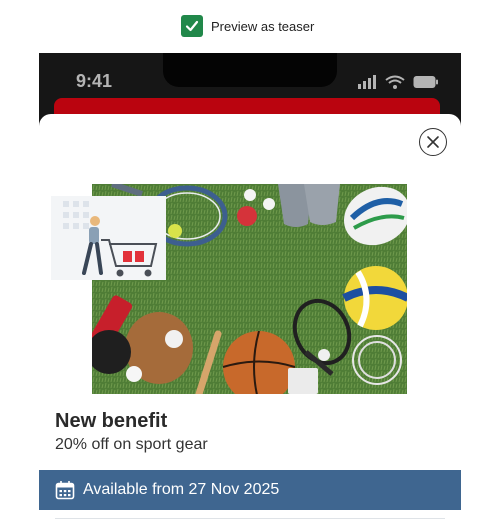  What do you see at coordinates (250, 70) in the screenshot?
I see `phone-notch` at bounding box center [250, 70].